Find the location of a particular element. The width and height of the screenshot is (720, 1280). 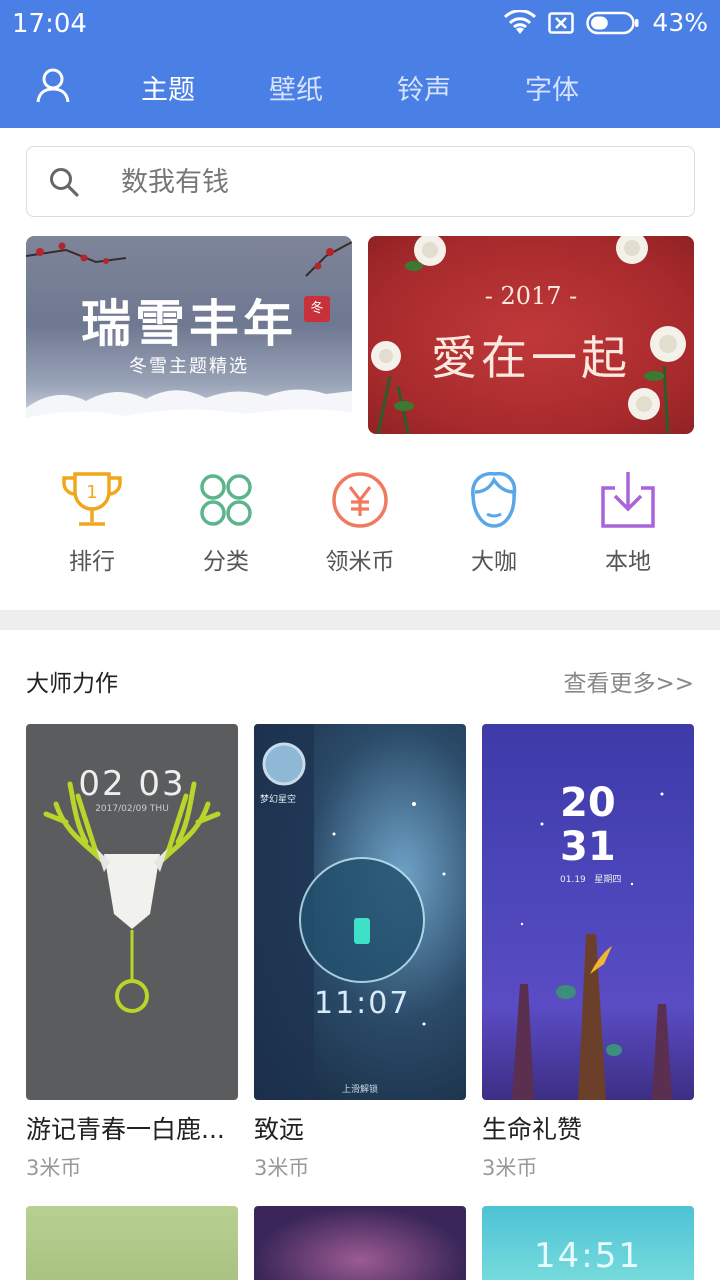

theme-preview: 02 03 2017/02/09 THU is located at coordinates (132, 912).